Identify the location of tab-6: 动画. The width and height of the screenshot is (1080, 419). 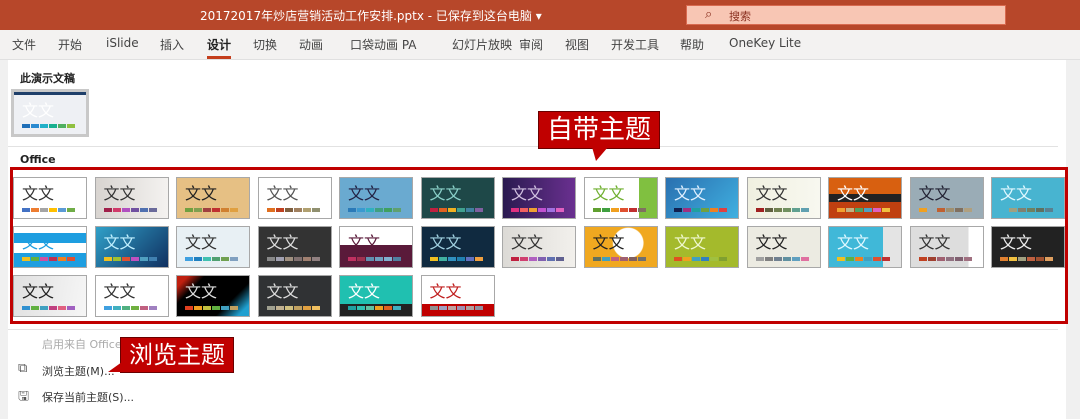
(311, 44).